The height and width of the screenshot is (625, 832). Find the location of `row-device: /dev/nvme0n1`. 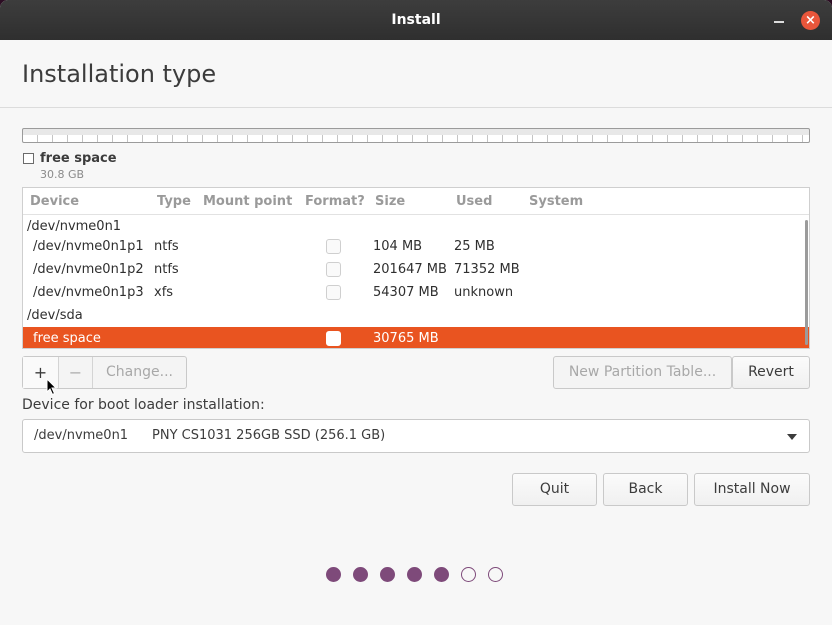

row-device: /dev/nvme0n1 is located at coordinates (74, 226).